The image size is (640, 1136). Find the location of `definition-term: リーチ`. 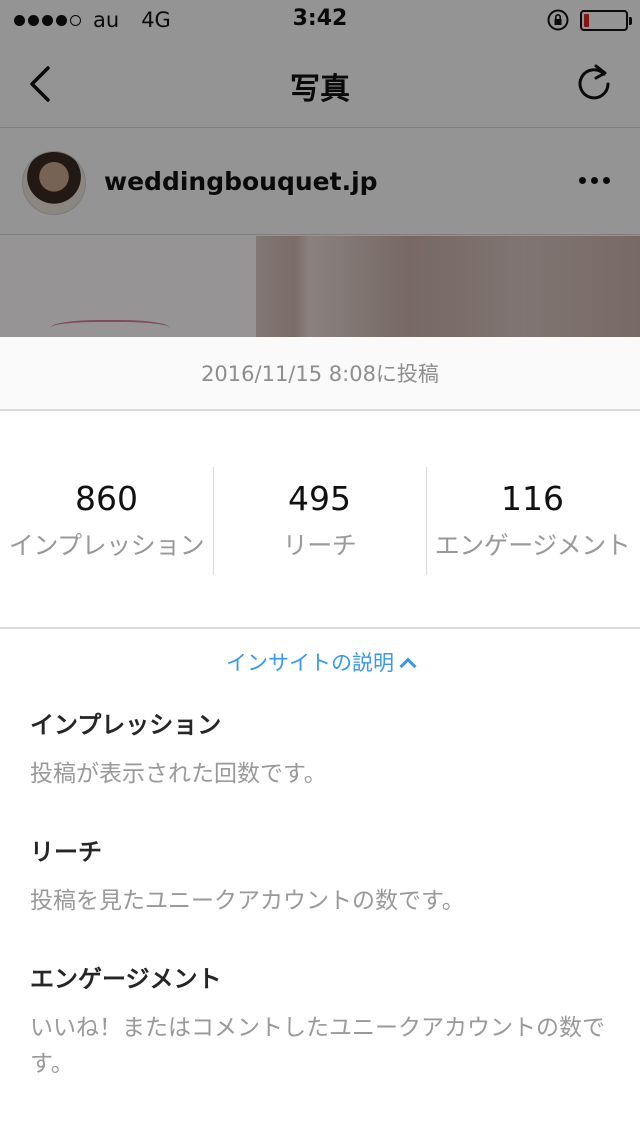

definition-term: リーチ is located at coordinates (66, 852).